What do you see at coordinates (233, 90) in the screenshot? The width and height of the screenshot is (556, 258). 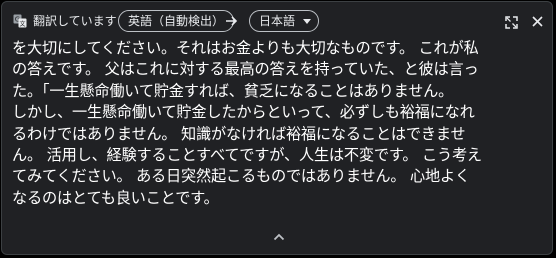 I see `translated-line: た。「一生懸命働いて貯金すれば、貧乏になることはありません。` at bounding box center [233, 90].